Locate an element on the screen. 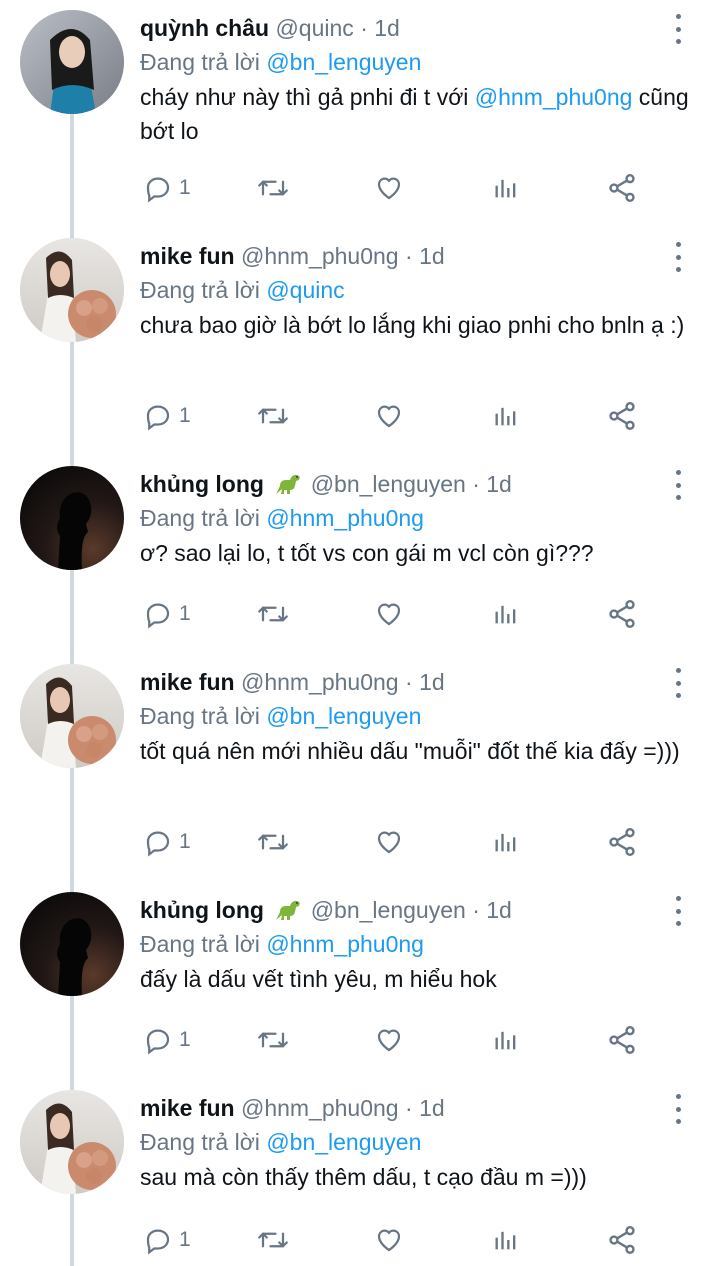  user-handle: @quinc is located at coordinates (314, 28).